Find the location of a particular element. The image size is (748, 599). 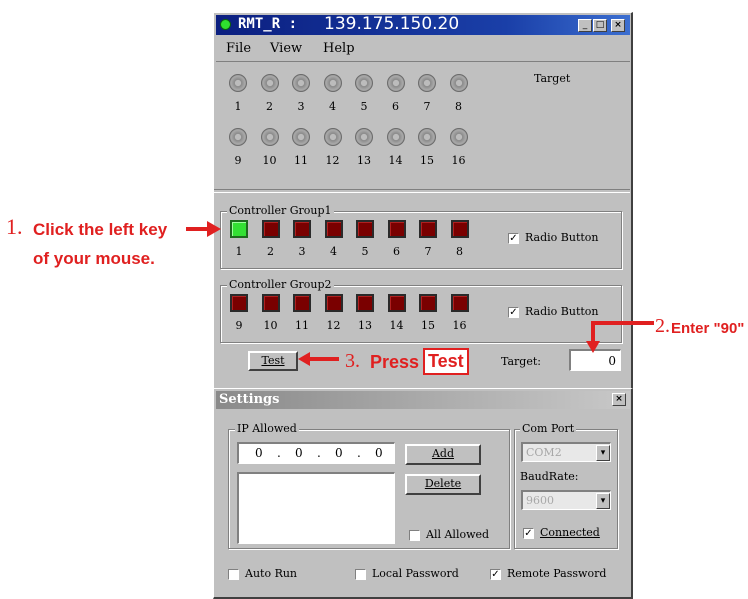

step2-arrow-shaft-vertical is located at coordinates (593, 332).